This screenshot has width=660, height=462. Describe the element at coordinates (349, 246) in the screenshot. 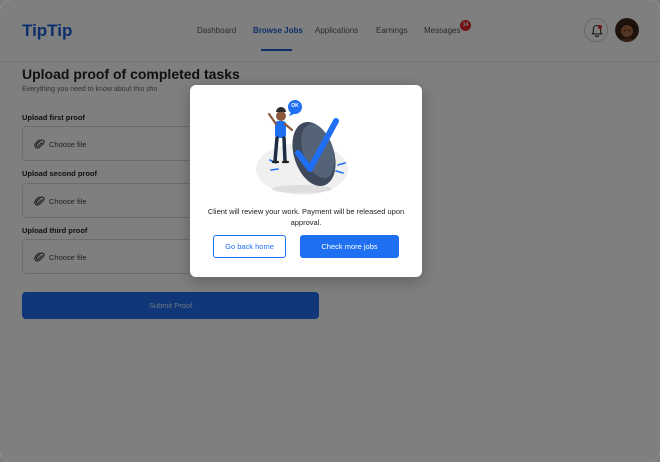

I see `check-more-jobs-button: Check more jobs` at that location.